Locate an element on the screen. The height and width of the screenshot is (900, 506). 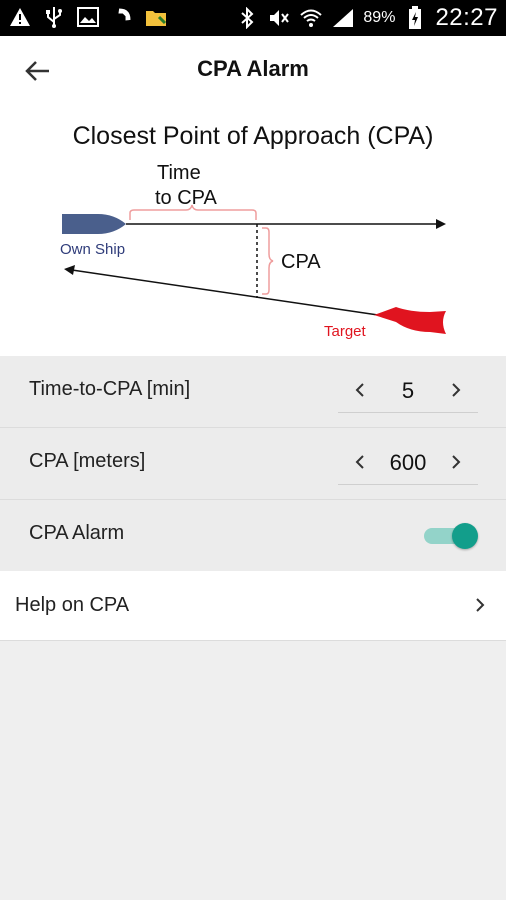
help-on-cpa-label: Help on CPA is located at coordinates (72, 605).